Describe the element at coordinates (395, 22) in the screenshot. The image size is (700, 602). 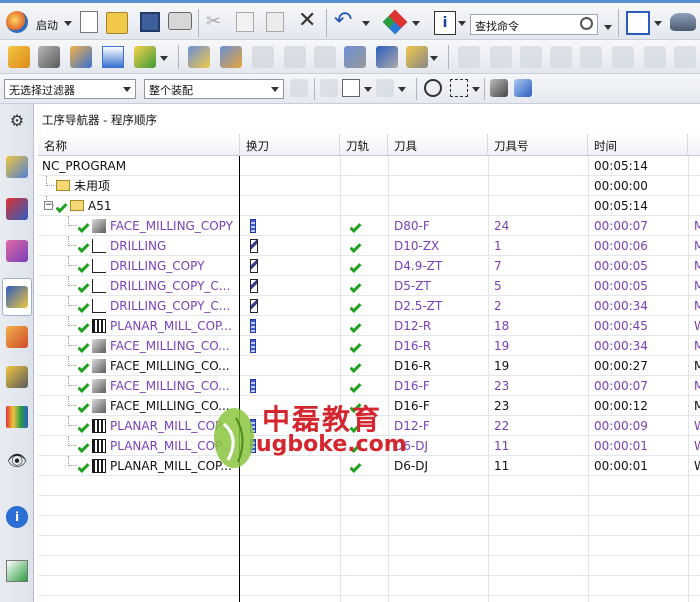
I see `selection-tool-icon` at that location.